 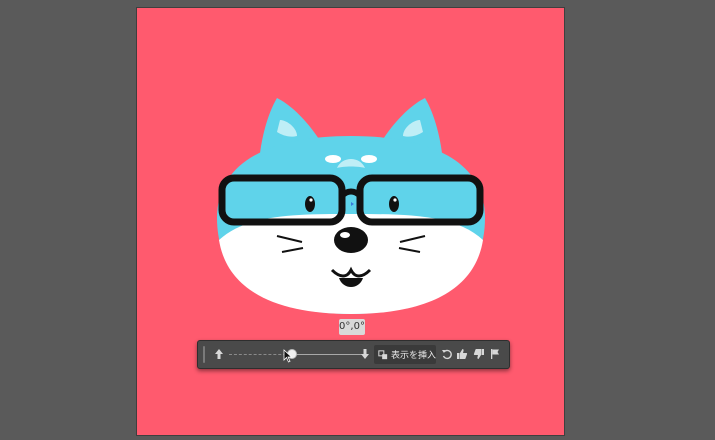 I want to click on insert-view-button: 表示を挿入, so click(x=405, y=354).